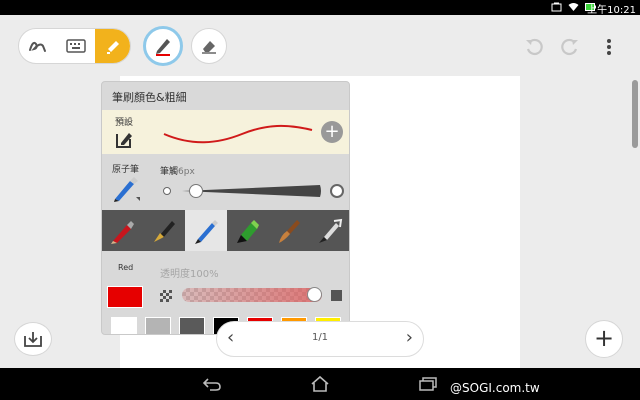 The image size is (640, 400). I want to click on pen-icon, so click(163, 47).